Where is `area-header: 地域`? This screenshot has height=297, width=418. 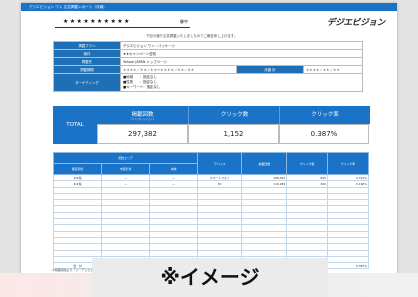
area-header: 地域 is located at coordinates (174, 169).